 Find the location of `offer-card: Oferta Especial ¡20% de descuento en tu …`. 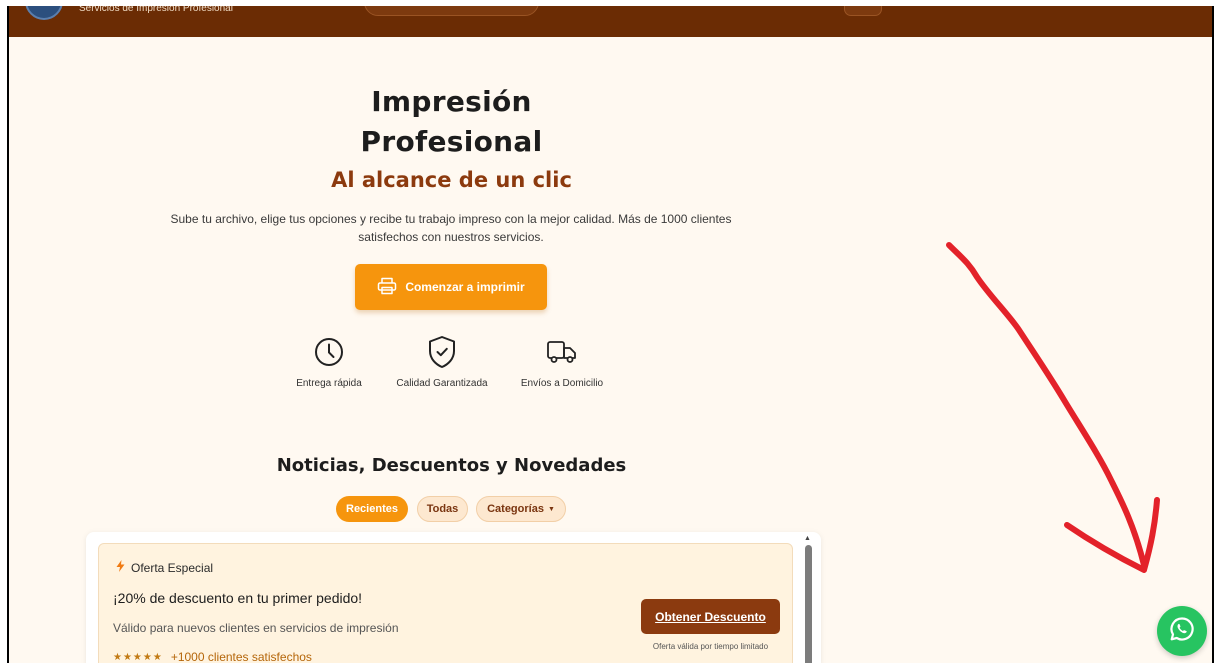

offer-card: Oferta Especial ¡20% de descuento en tu … is located at coordinates (445, 603).